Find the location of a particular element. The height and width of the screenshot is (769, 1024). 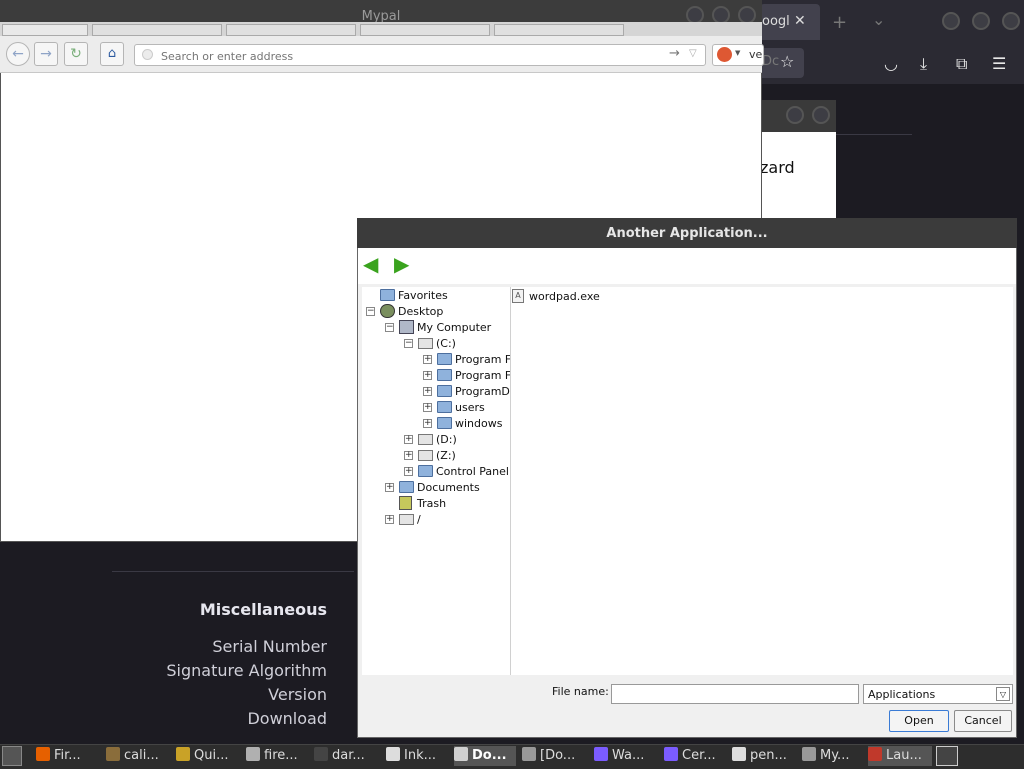

file-name-input is located at coordinates (737, 694).